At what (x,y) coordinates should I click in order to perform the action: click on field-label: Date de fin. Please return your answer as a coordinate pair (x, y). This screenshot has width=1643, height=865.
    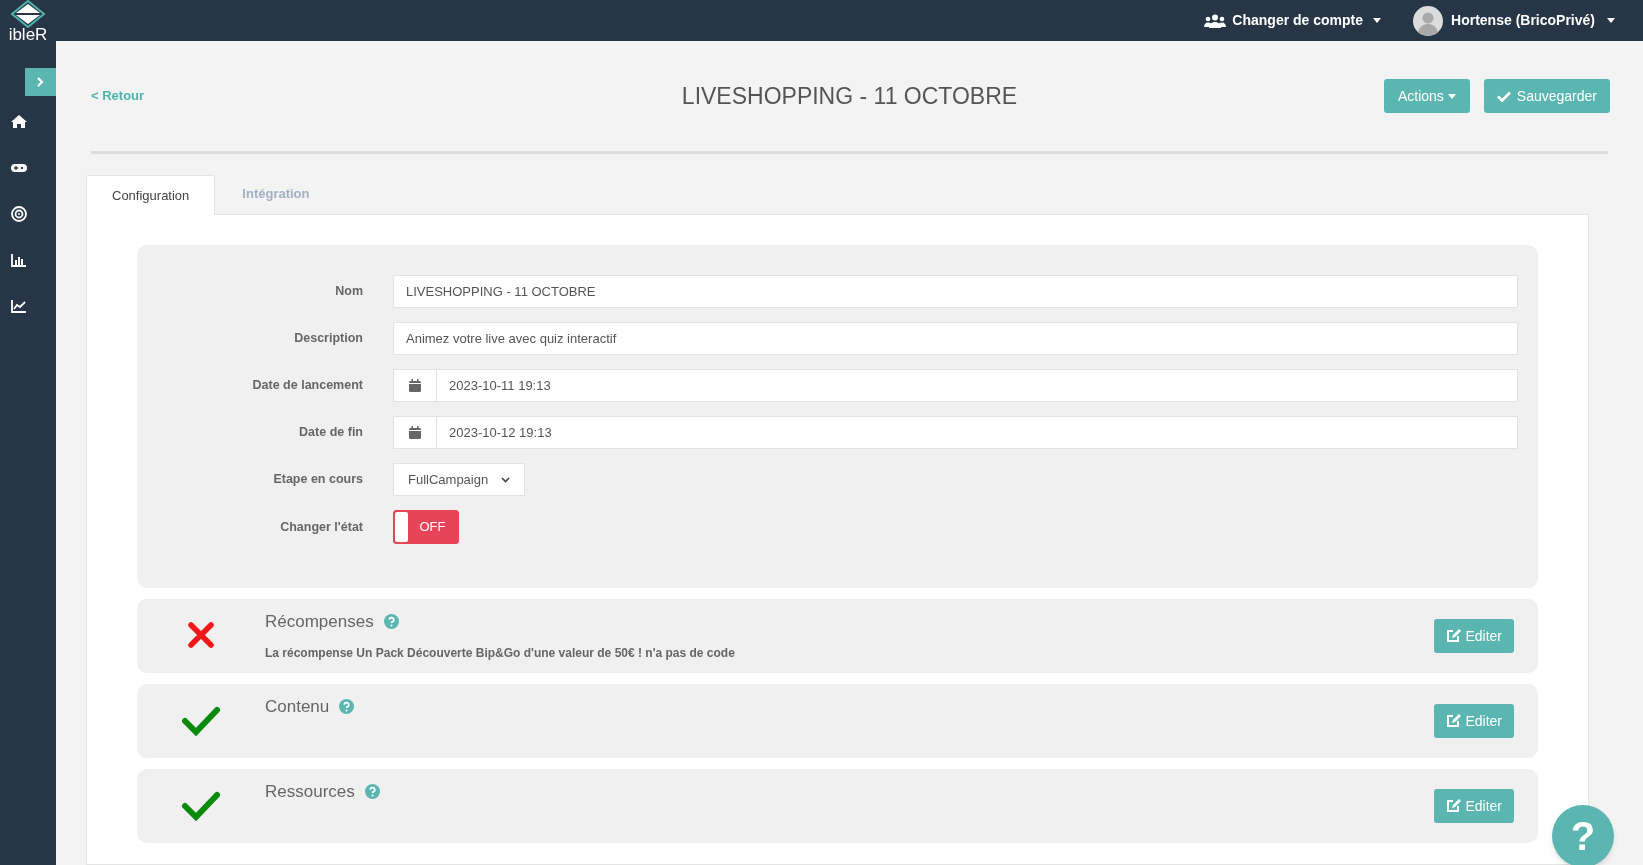
    Looking at the image, I should click on (331, 433).